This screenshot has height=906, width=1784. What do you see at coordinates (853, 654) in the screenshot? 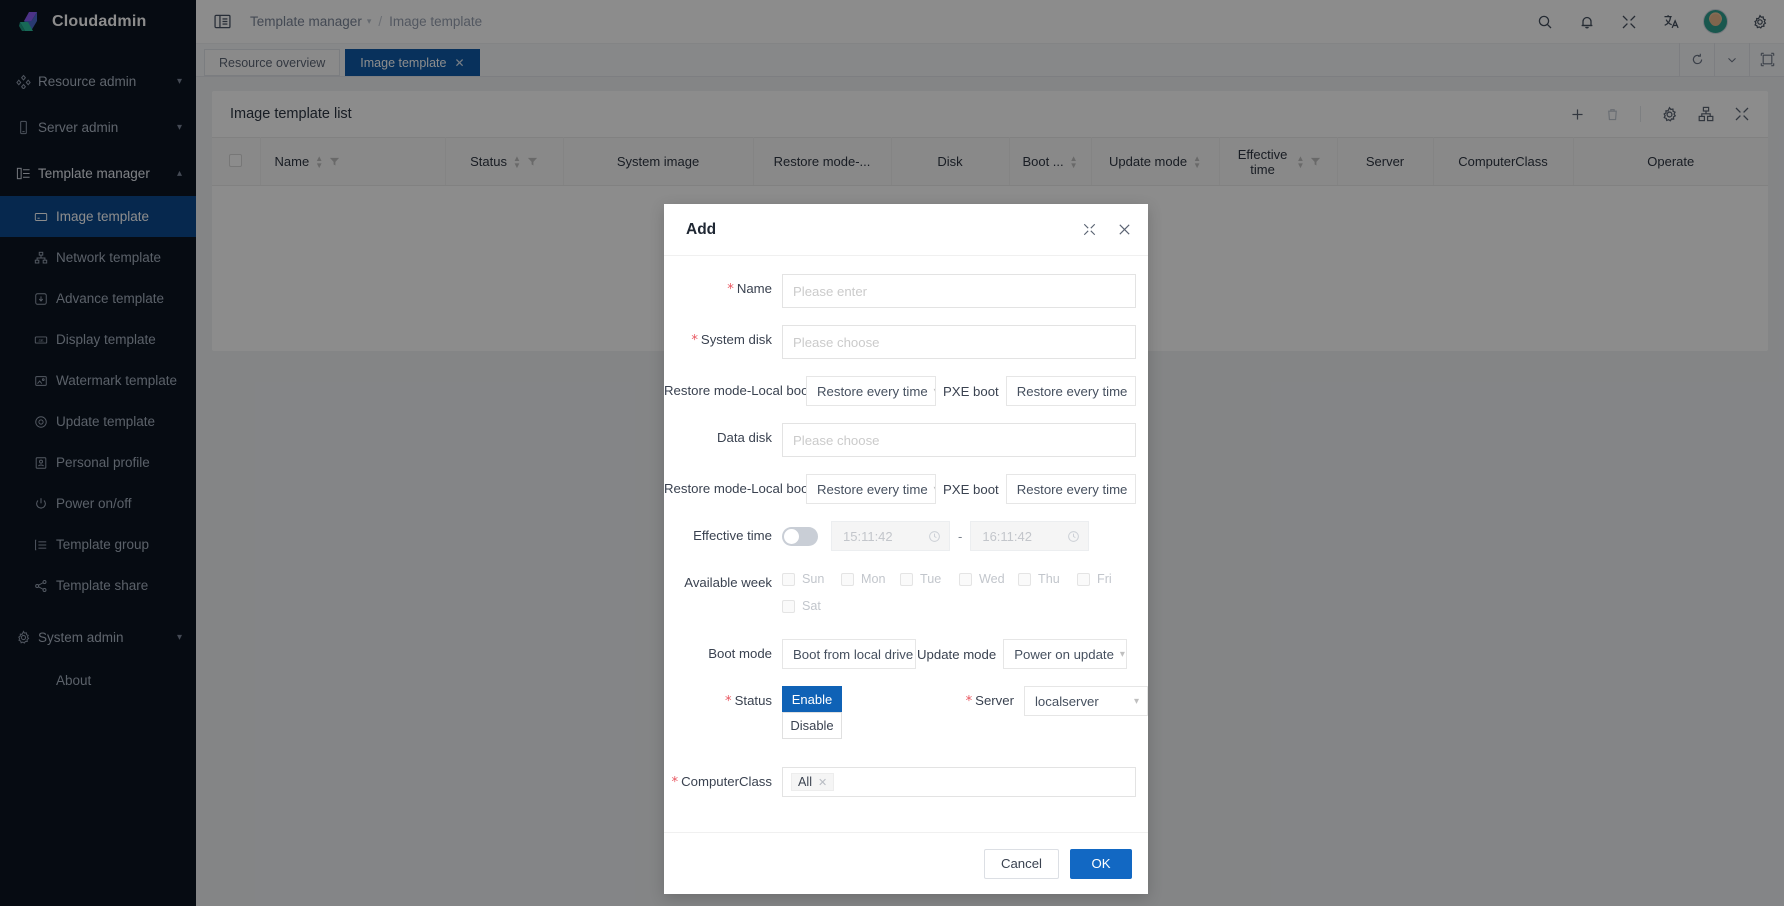
I see `boot-mode-value: Boot from local drive` at bounding box center [853, 654].